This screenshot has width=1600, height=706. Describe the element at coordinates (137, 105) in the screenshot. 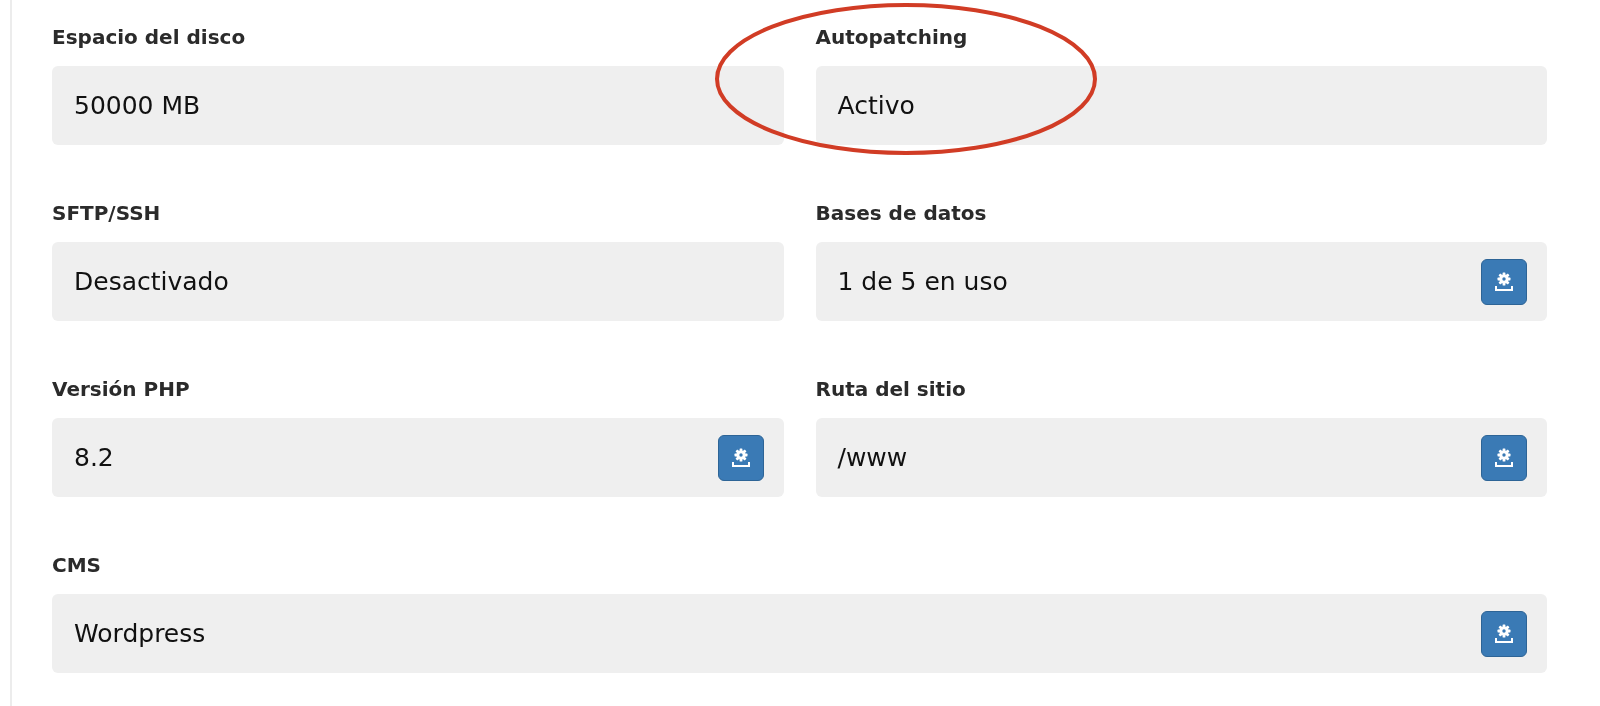

I see `field-value: 50000 MB` at that location.